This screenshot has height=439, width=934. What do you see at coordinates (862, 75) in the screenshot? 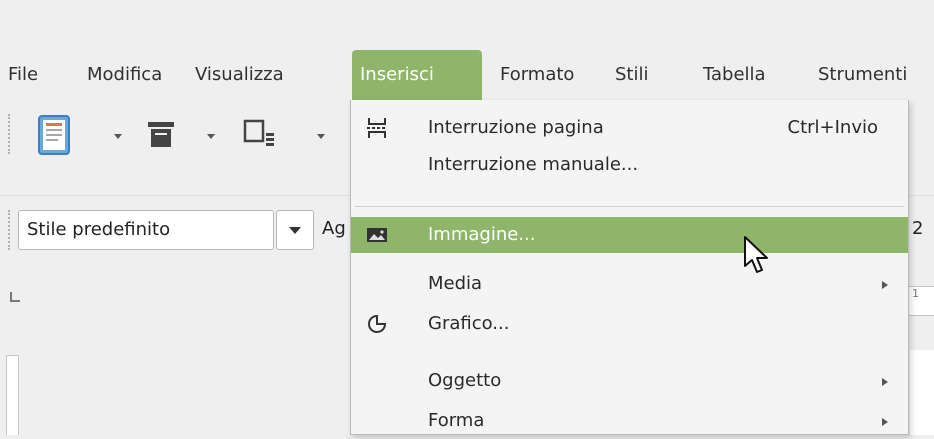
I see `menu-strumenti: Strumenti` at bounding box center [862, 75].